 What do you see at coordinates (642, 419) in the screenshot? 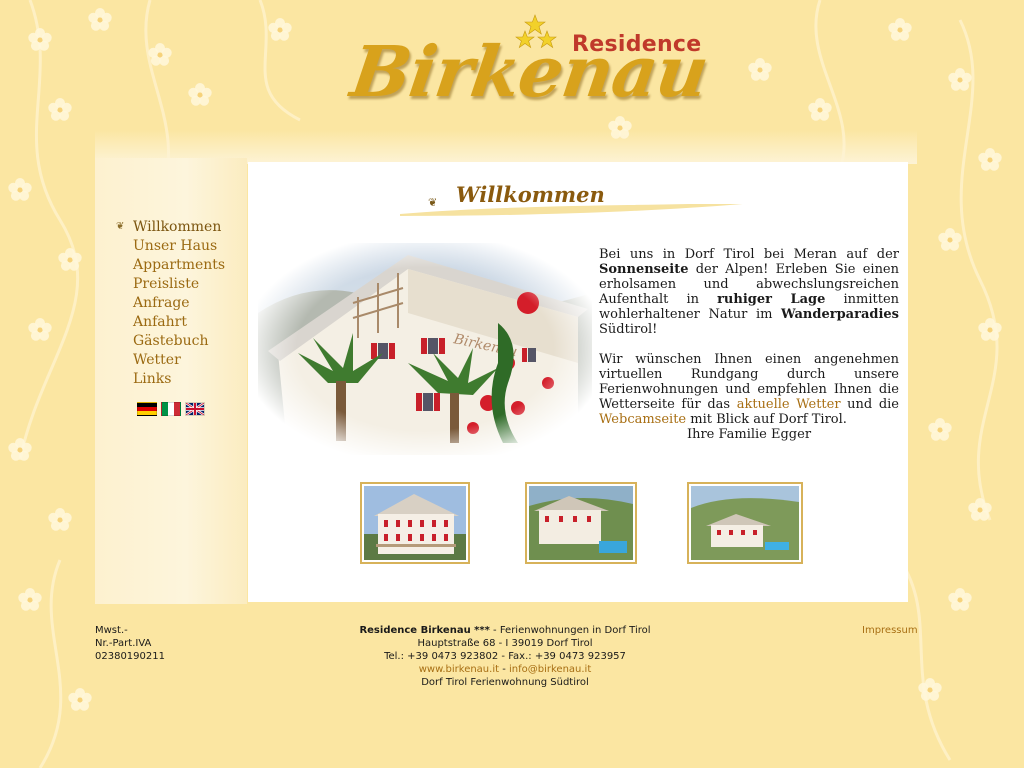
I see `webcam-link: Webcamseite` at bounding box center [642, 419].